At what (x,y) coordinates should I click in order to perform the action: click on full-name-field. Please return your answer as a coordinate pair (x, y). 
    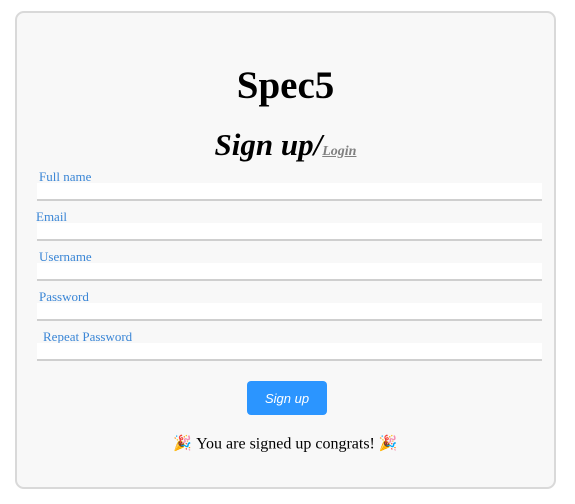
    Looking at the image, I should click on (289, 192).